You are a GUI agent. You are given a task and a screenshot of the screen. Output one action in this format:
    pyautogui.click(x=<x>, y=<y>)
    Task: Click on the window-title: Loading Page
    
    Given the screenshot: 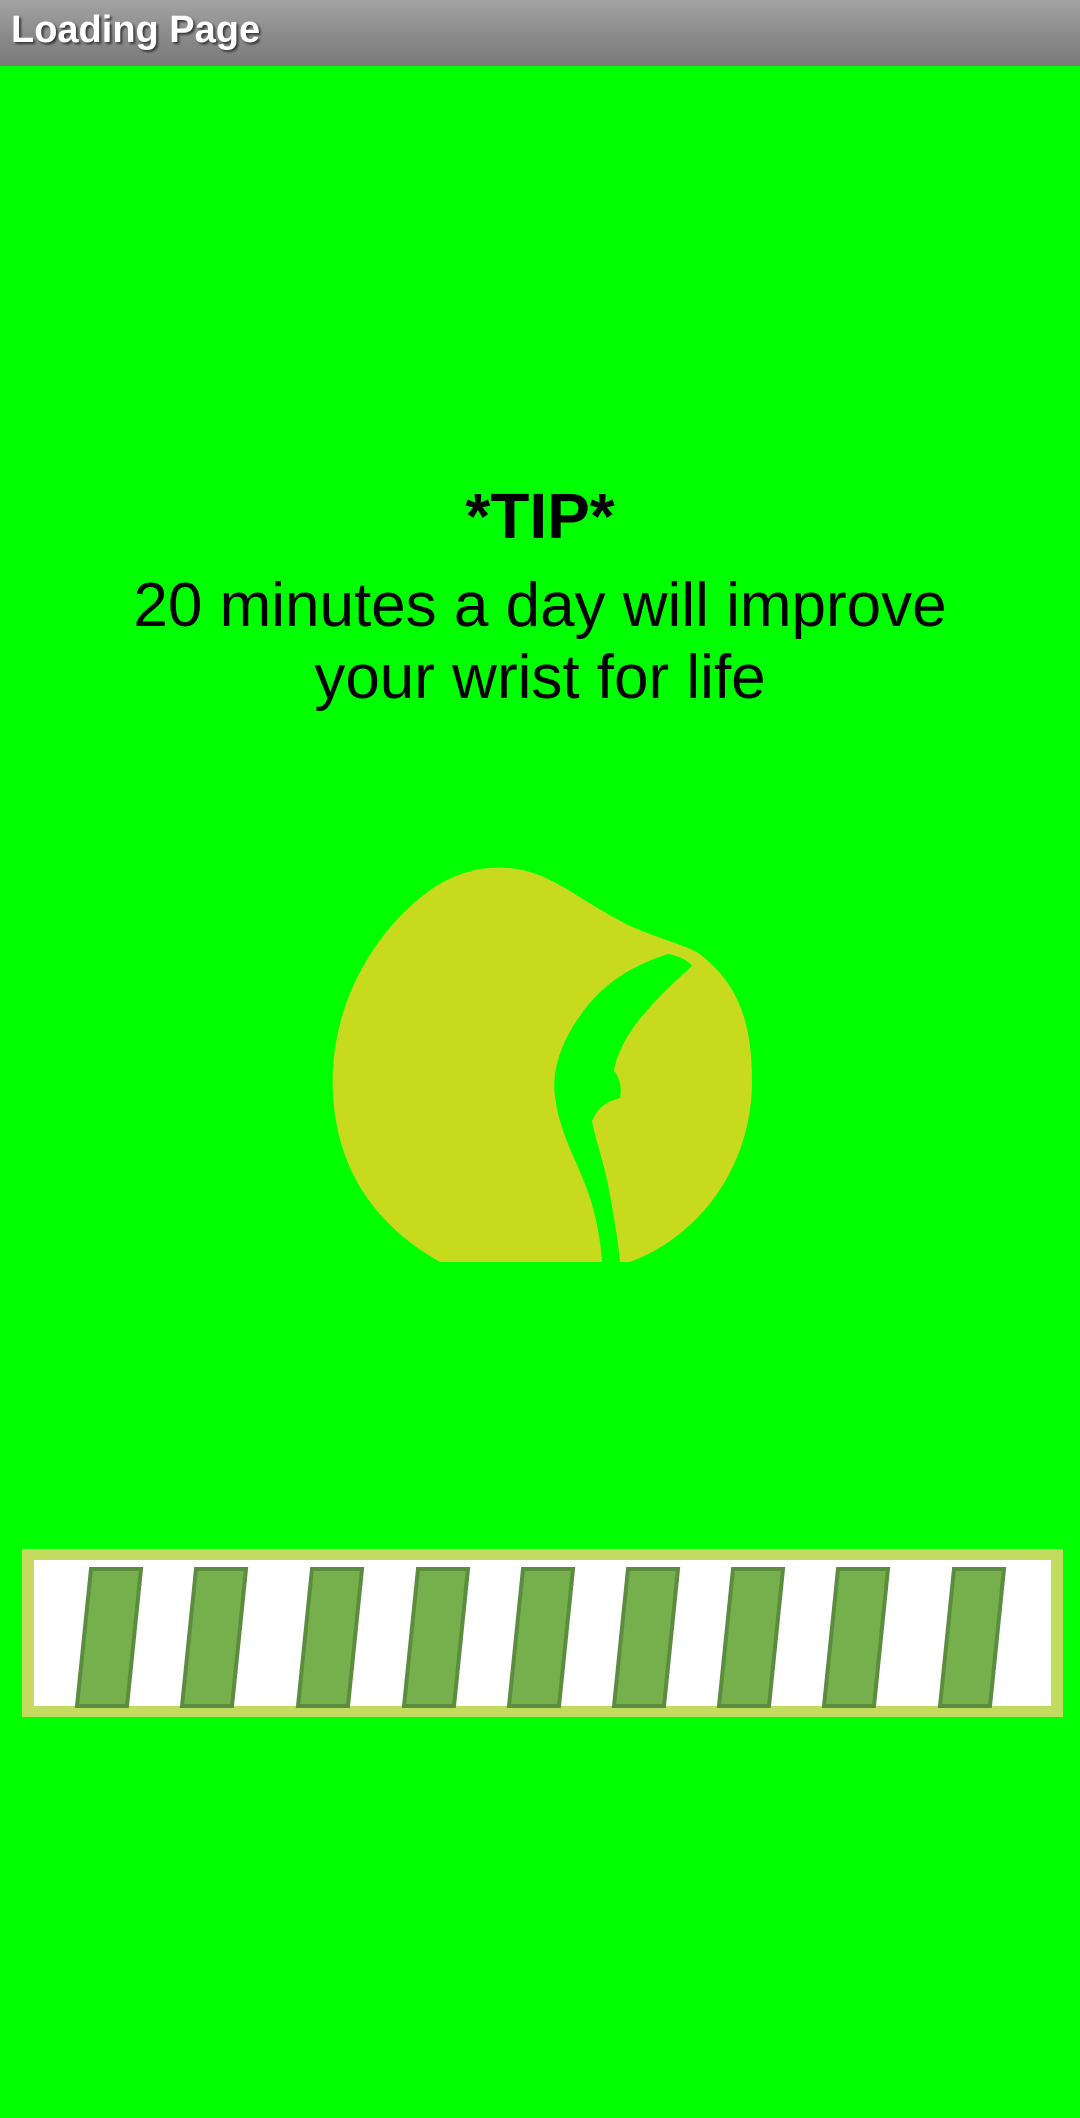 What is the action you would take?
    pyautogui.click(x=136, y=30)
    